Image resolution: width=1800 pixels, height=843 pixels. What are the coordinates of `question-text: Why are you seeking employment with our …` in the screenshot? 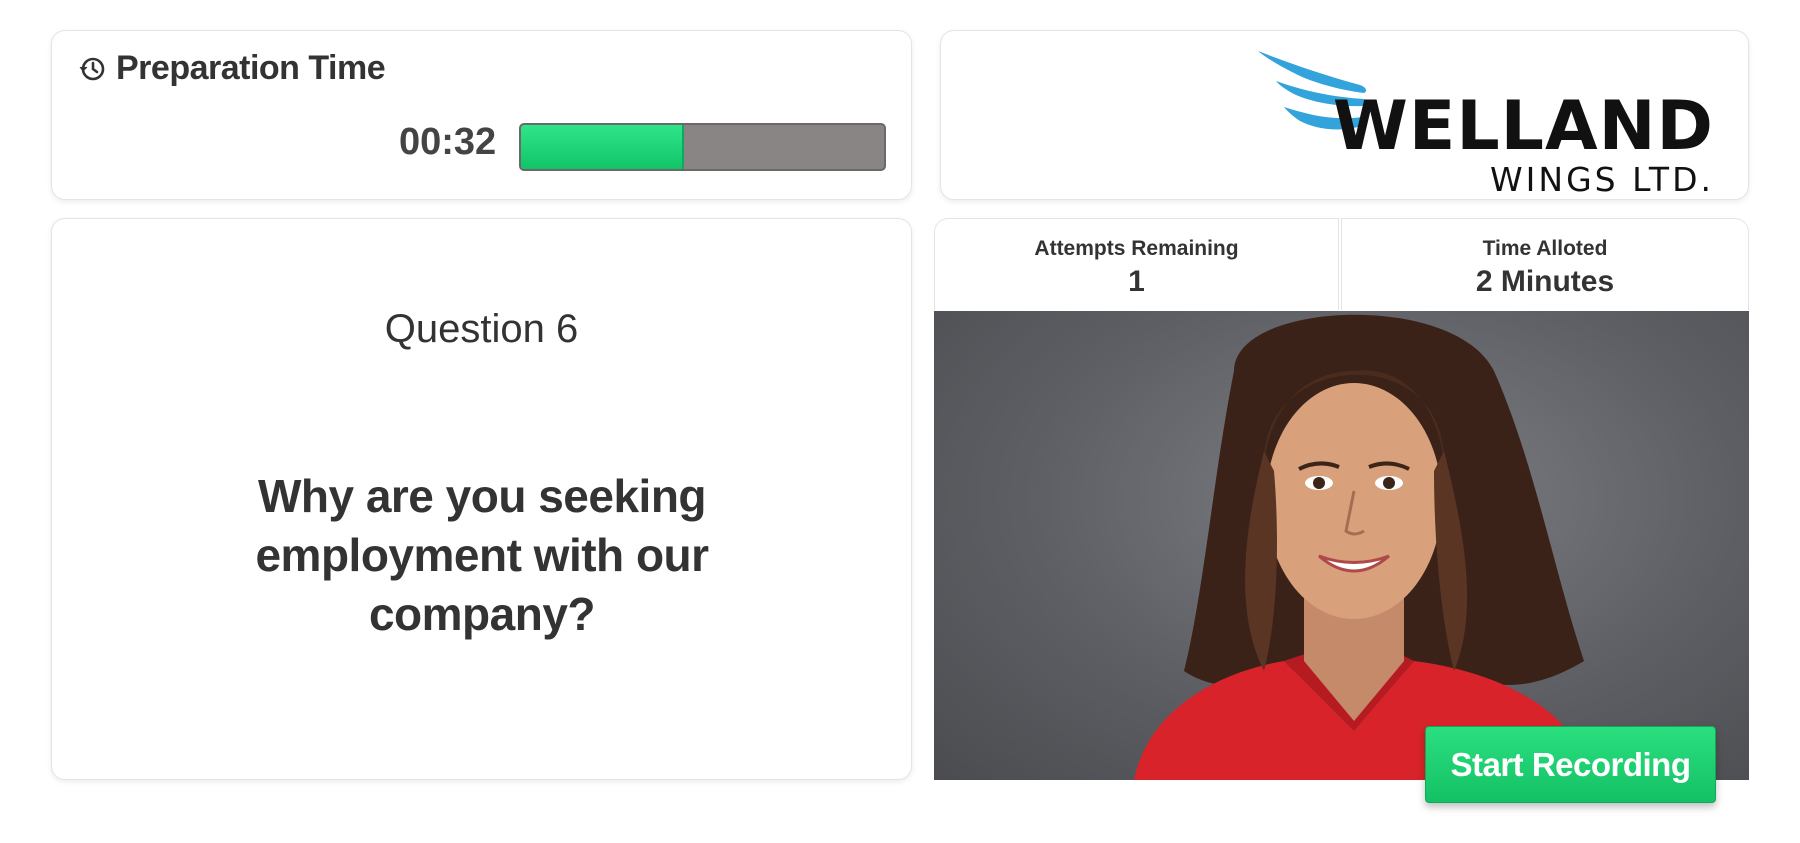 It's located at (482, 555).